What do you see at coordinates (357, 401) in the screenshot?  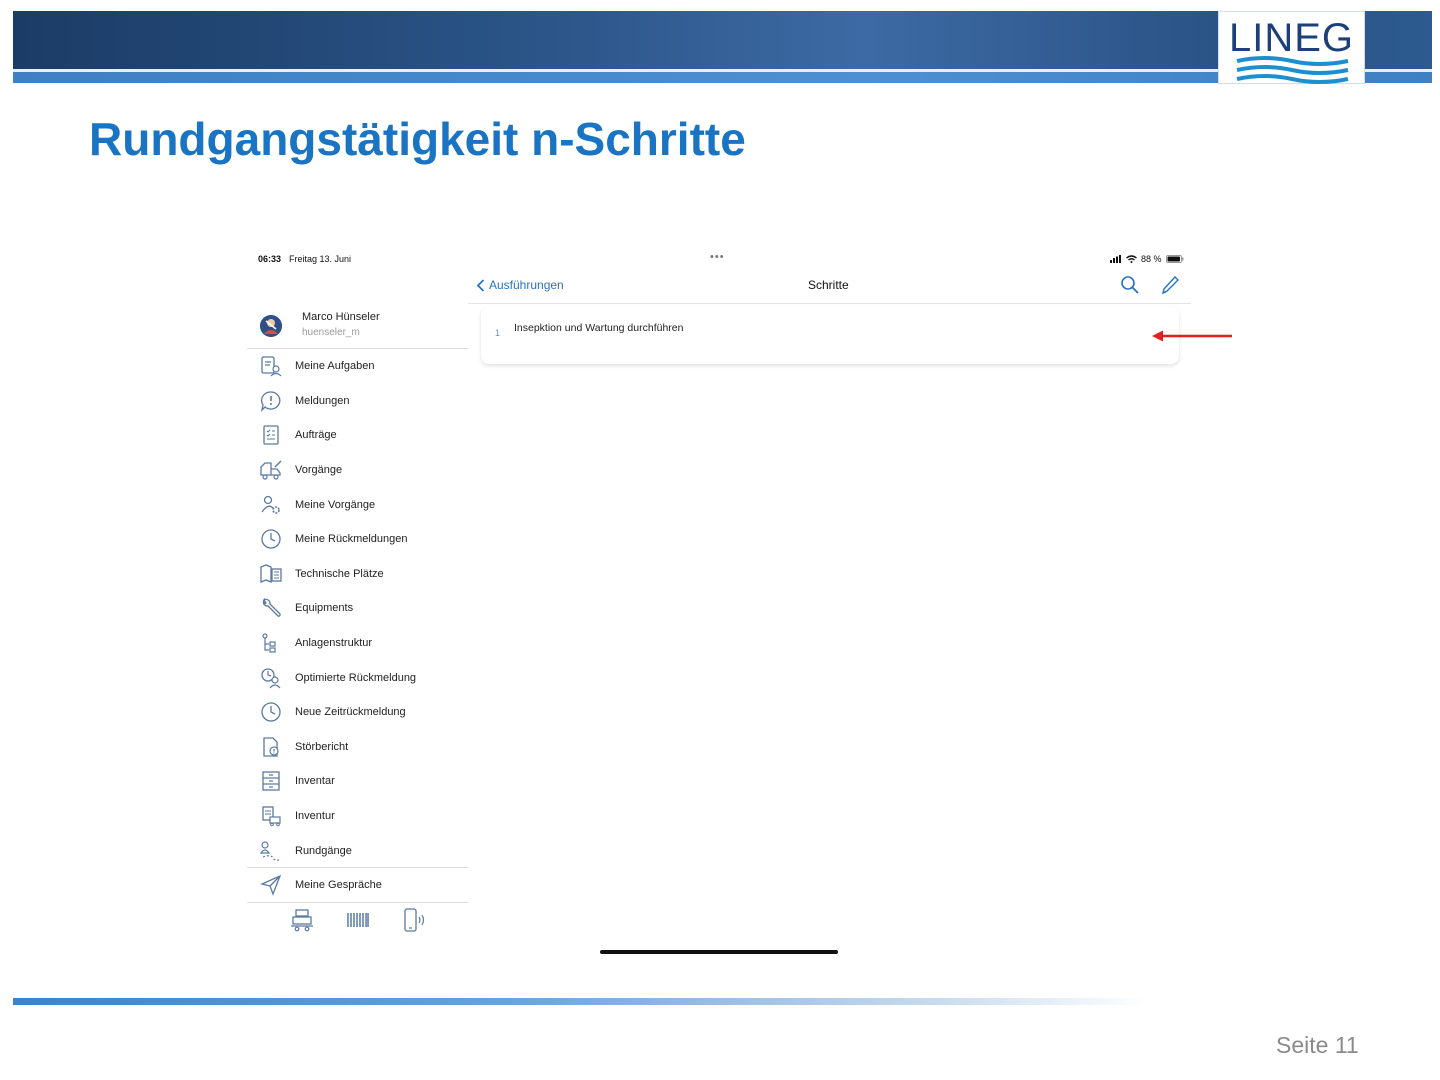 I see `sidebar-item-meldungen: Meldungen` at bounding box center [357, 401].